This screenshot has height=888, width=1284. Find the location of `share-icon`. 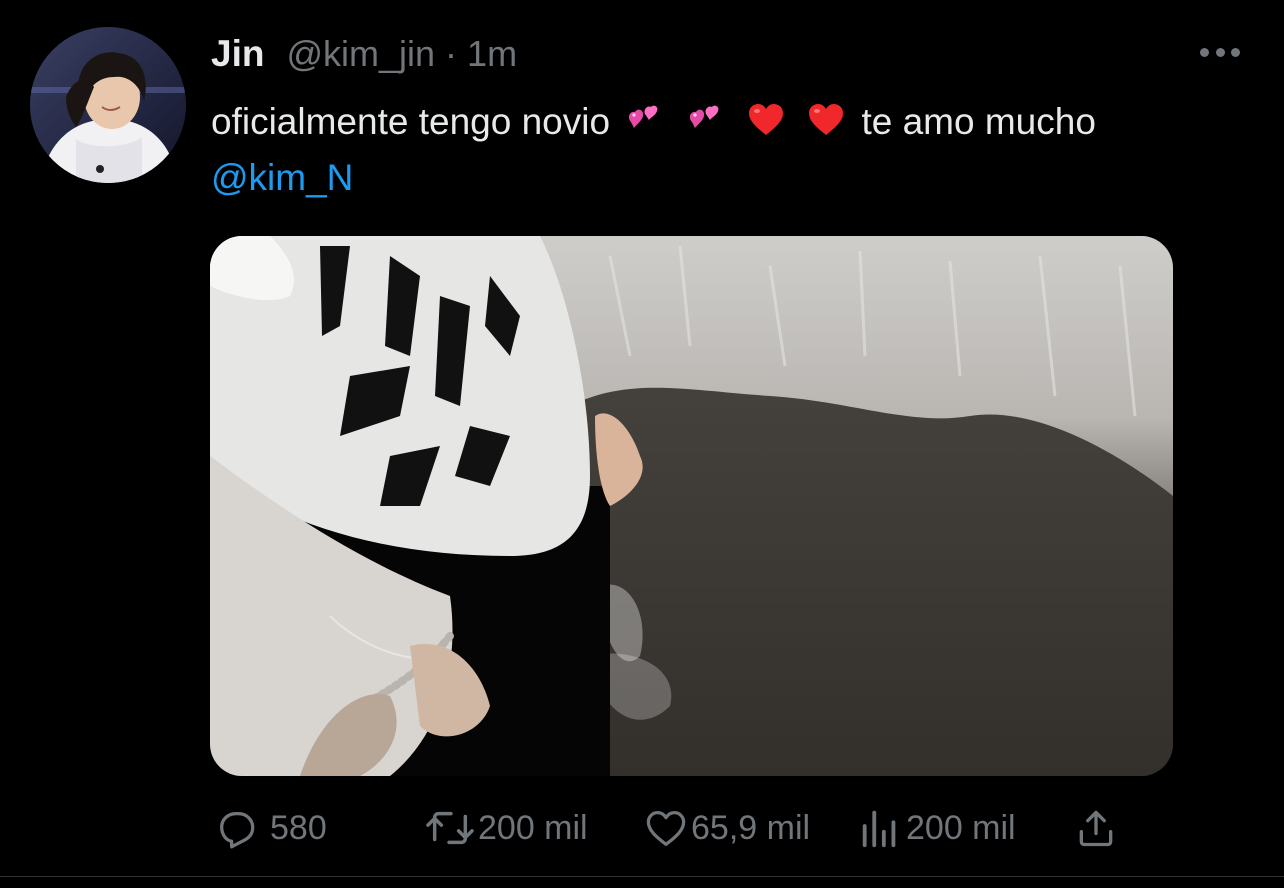

share-icon is located at coordinates (1096, 828).